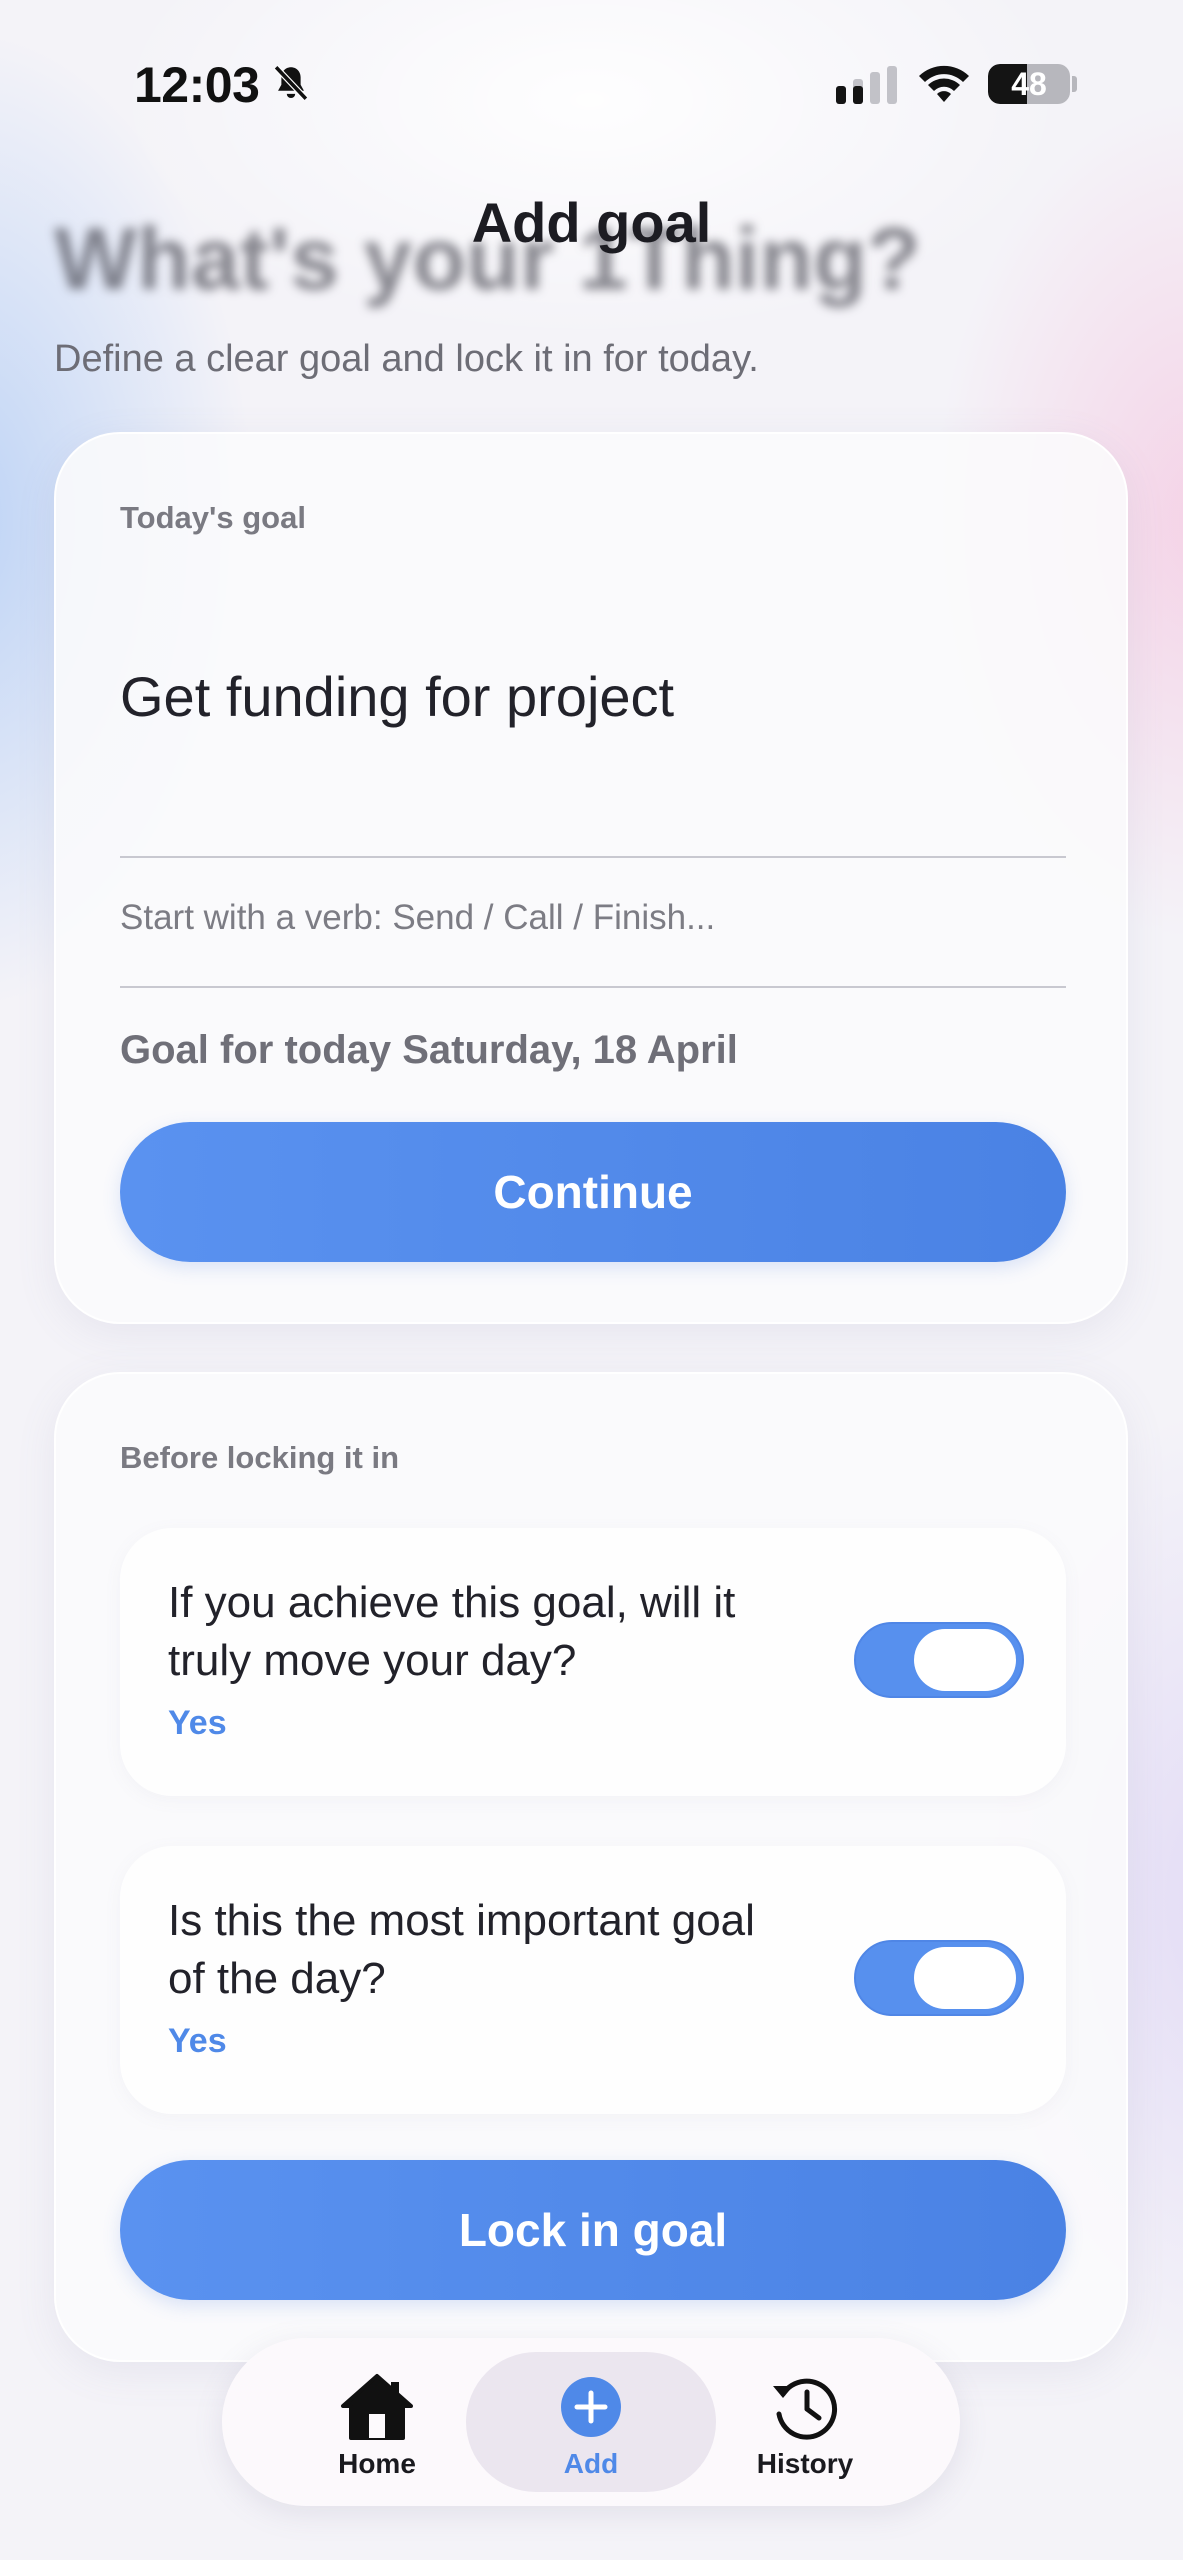 This screenshot has height=2560, width=1183. Describe the element at coordinates (377, 2407) in the screenshot. I see `house-icon` at that location.